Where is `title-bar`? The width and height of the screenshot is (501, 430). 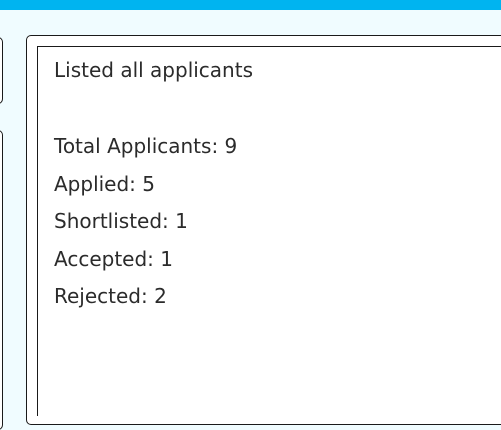 title-bar is located at coordinates (250, 5).